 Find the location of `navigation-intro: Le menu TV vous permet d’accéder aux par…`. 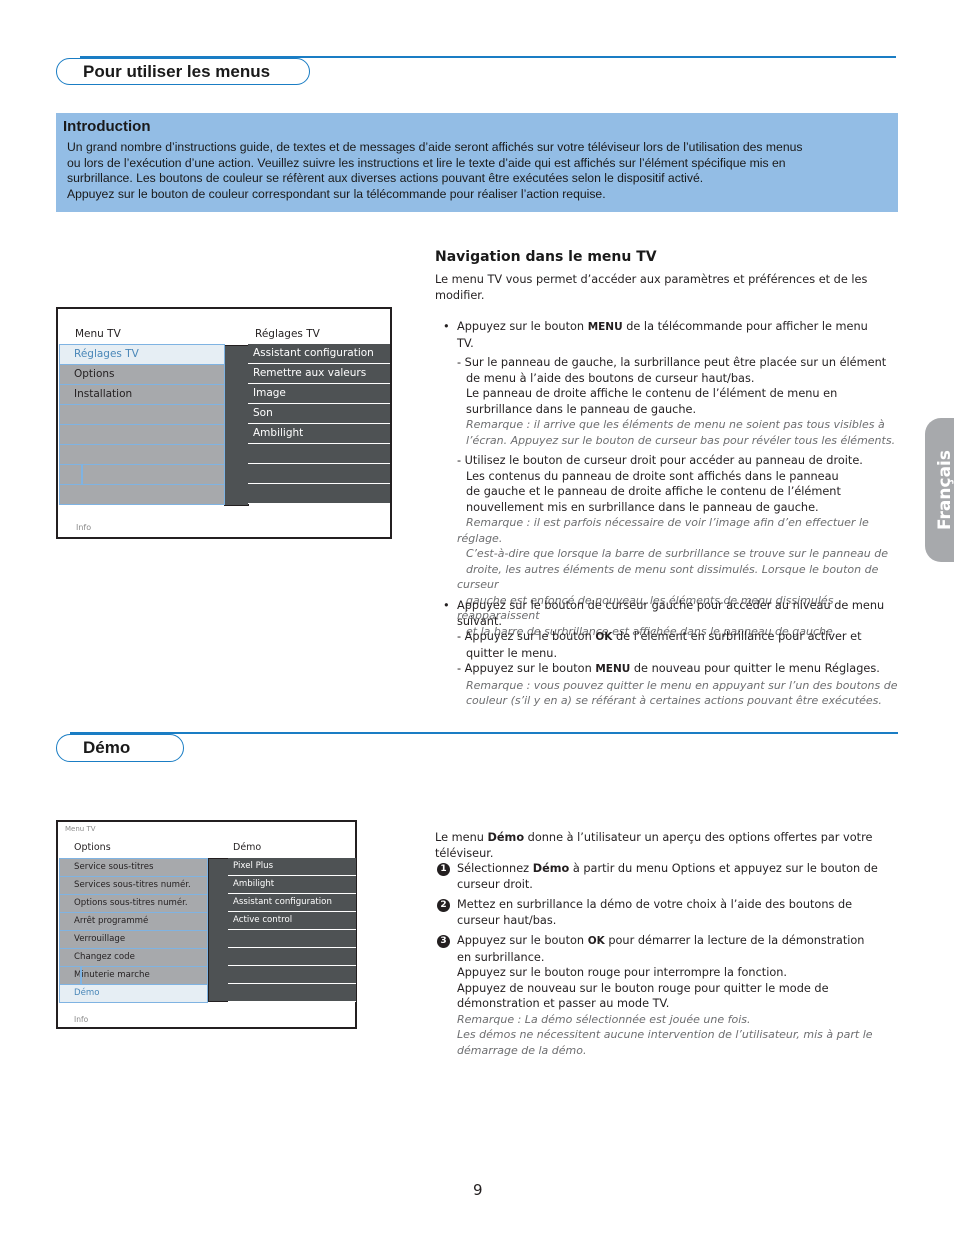

navigation-intro: Le menu TV vous permet d’accéder aux par… is located at coordinates (651, 287).